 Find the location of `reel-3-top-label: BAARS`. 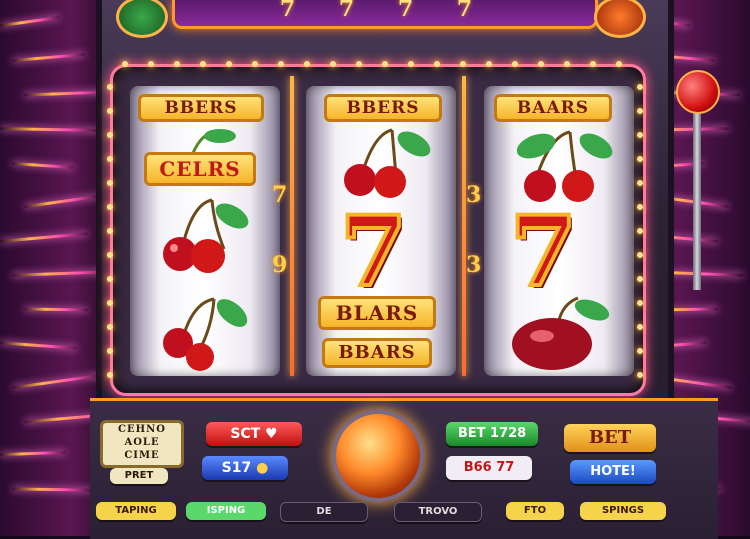

reel-3-top-label: BAARS is located at coordinates (553, 108).